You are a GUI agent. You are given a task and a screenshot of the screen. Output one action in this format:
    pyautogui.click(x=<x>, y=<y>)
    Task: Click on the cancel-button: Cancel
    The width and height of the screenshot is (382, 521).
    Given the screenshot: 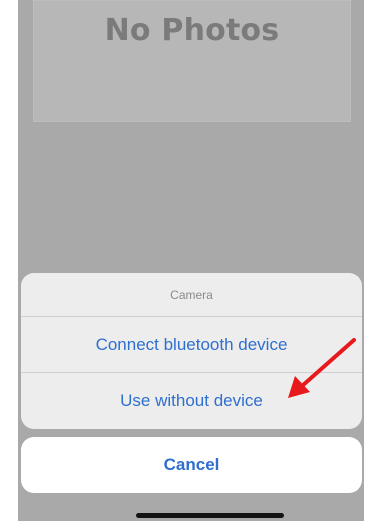 What is the action you would take?
    pyautogui.click(x=191, y=465)
    